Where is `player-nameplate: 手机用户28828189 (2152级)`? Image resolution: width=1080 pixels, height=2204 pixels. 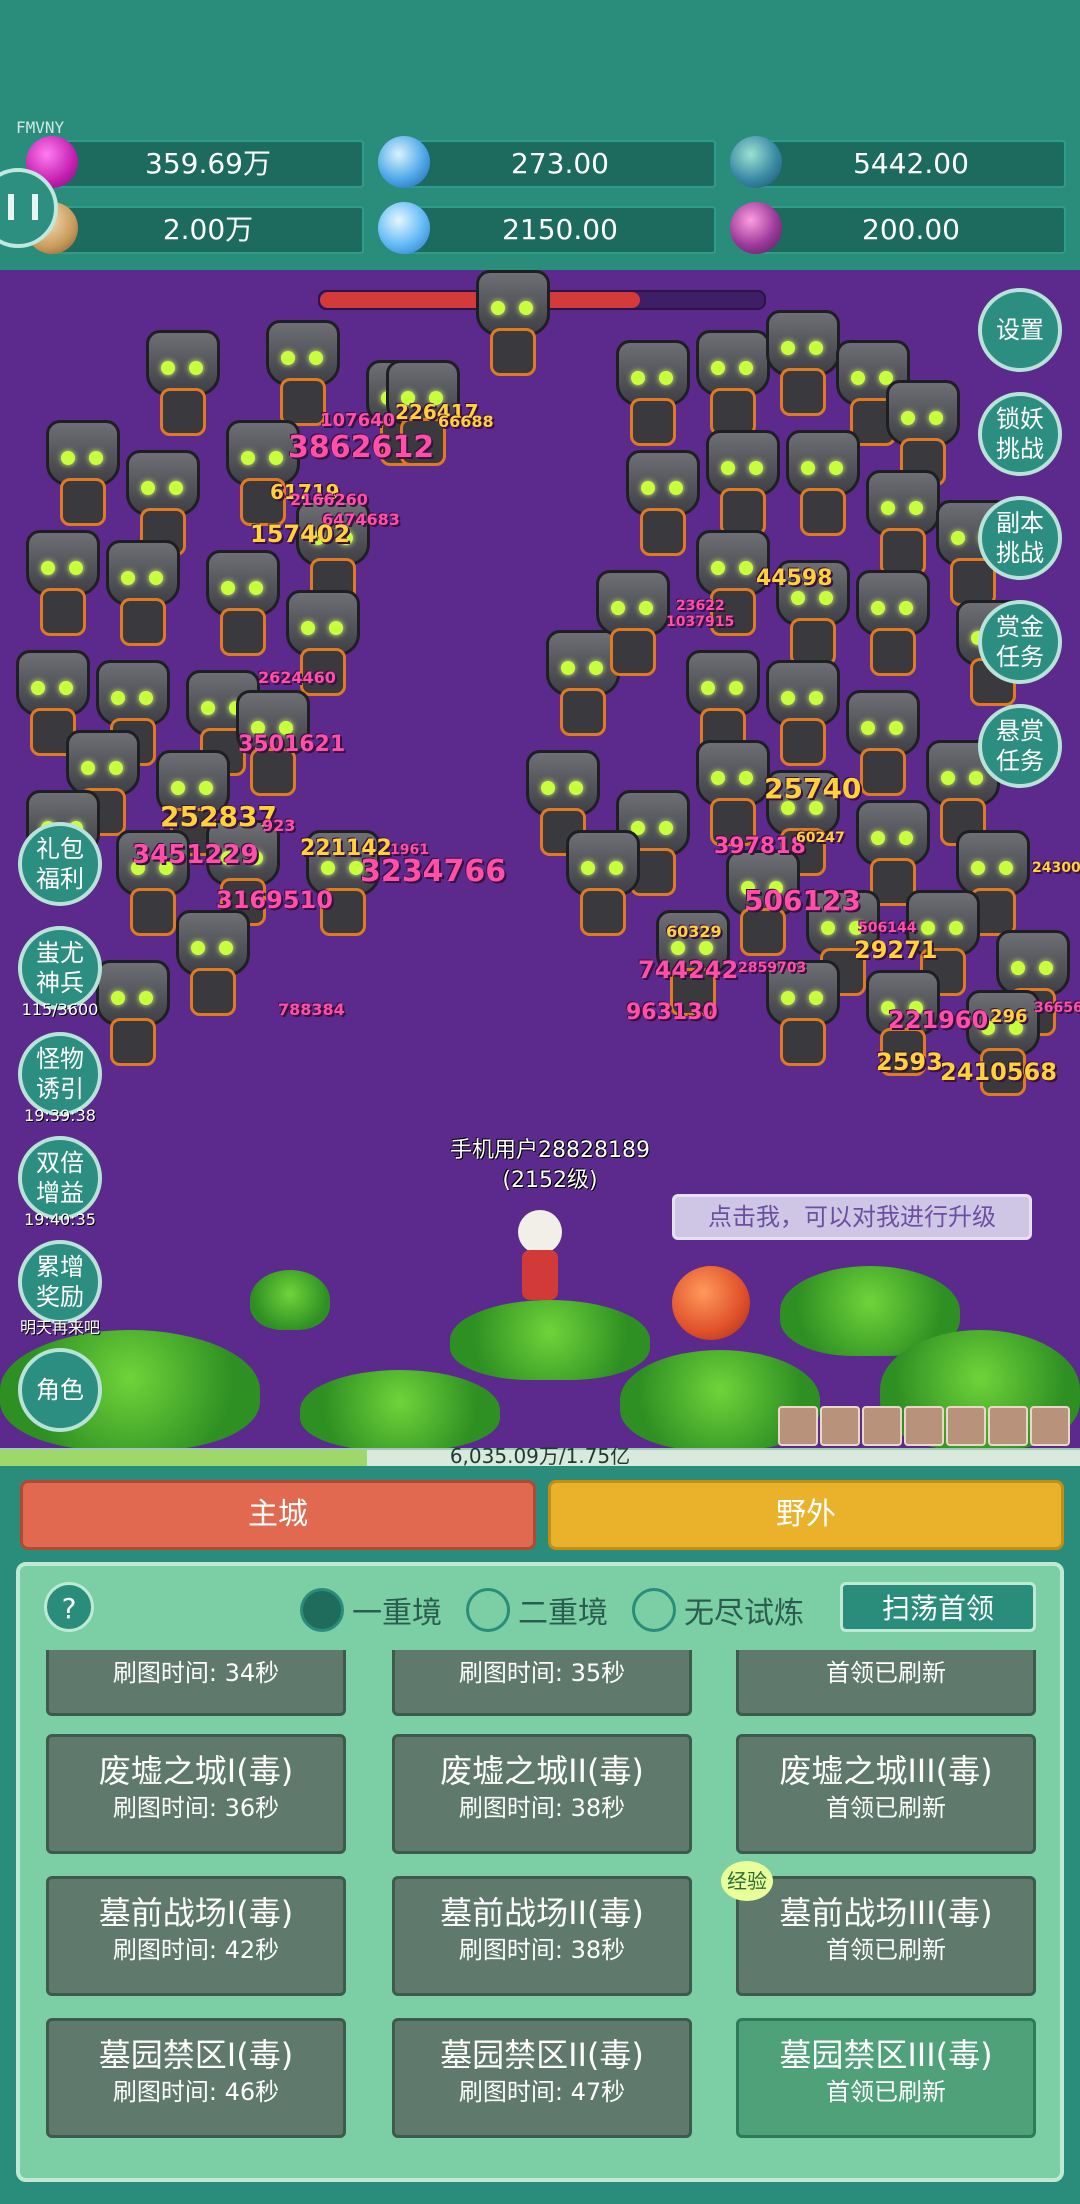
player-nameplate: 手机用户28828189 (2152级) is located at coordinates (550, 1166).